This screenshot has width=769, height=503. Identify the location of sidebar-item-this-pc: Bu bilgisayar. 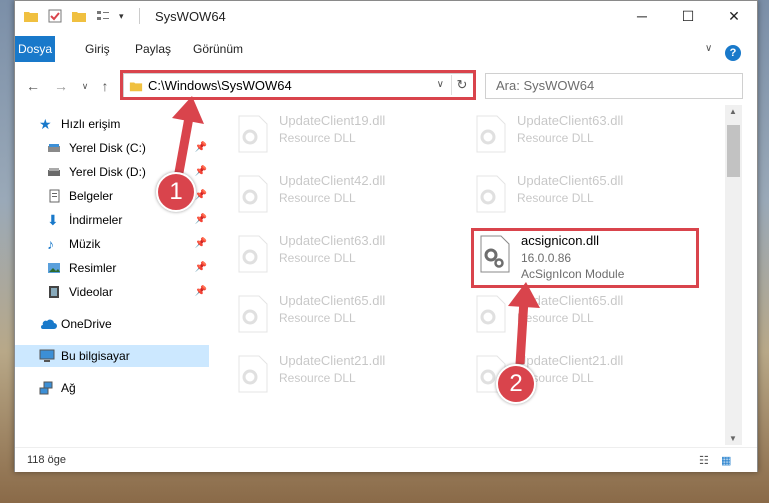
(112, 356).